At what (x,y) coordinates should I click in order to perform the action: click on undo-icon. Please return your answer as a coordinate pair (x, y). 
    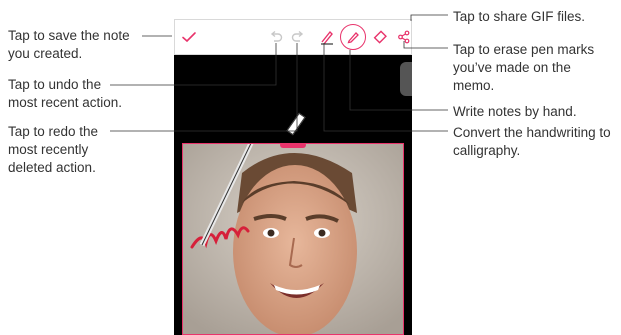
    Looking at the image, I should click on (276, 36).